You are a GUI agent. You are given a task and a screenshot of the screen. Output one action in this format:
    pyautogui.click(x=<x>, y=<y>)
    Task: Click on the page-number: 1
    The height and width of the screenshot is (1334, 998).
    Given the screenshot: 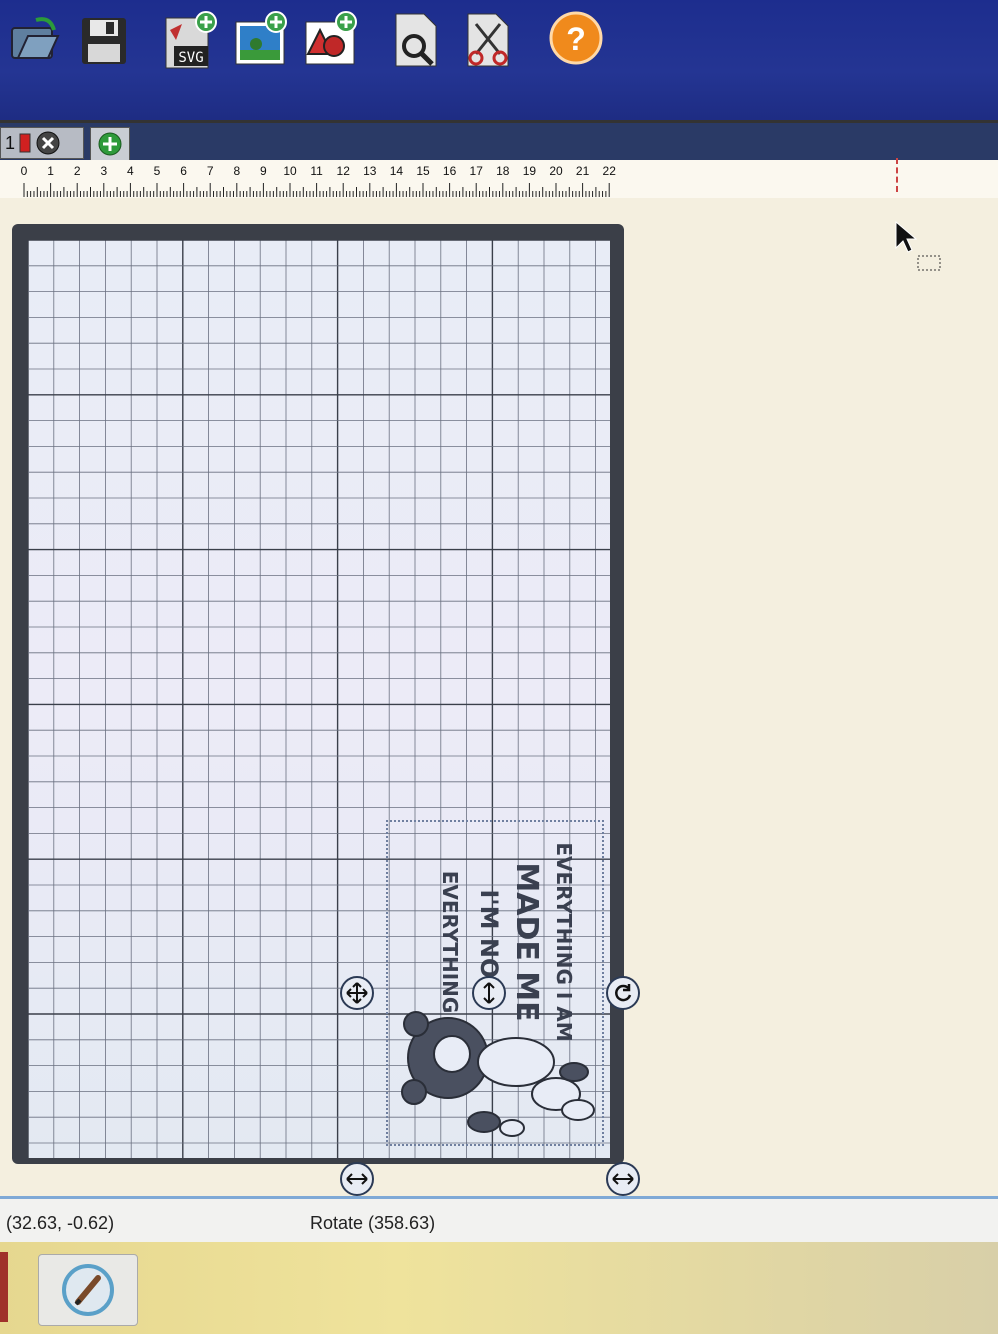 What is the action you would take?
    pyautogui.click(x=10, y=142)
    